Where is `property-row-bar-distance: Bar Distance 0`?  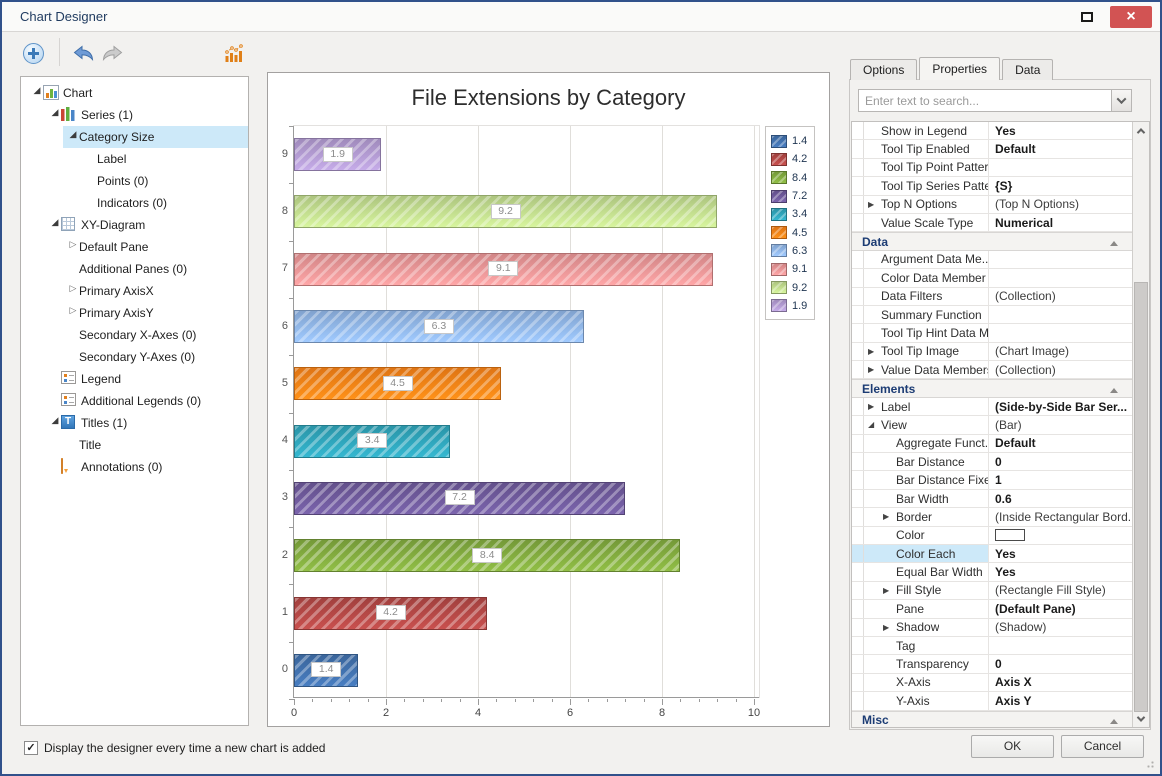
property-row-bar-distance: Bar Distance 0 is located at coordinates (992, 462).